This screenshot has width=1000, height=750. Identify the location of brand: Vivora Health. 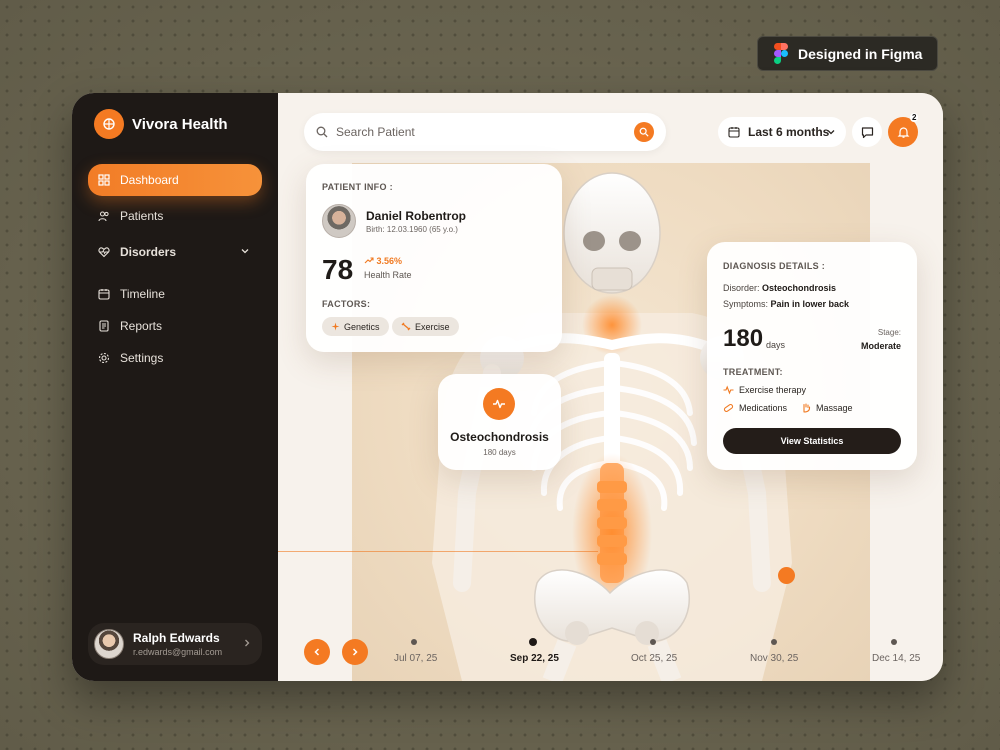
(161, 124).